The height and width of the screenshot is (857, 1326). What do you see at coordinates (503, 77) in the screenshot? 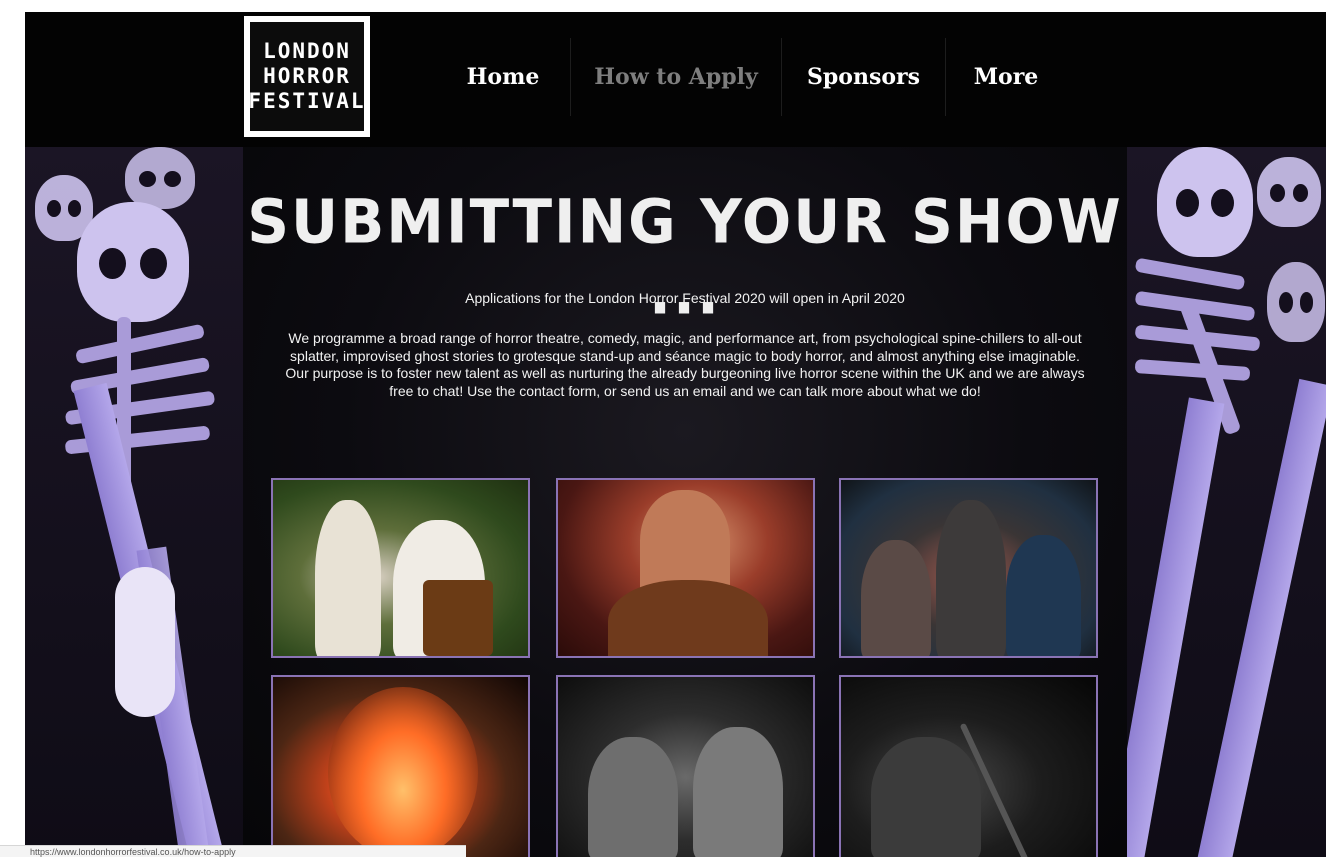
I see `nav-home: Home` at bounding box center [503, 77].